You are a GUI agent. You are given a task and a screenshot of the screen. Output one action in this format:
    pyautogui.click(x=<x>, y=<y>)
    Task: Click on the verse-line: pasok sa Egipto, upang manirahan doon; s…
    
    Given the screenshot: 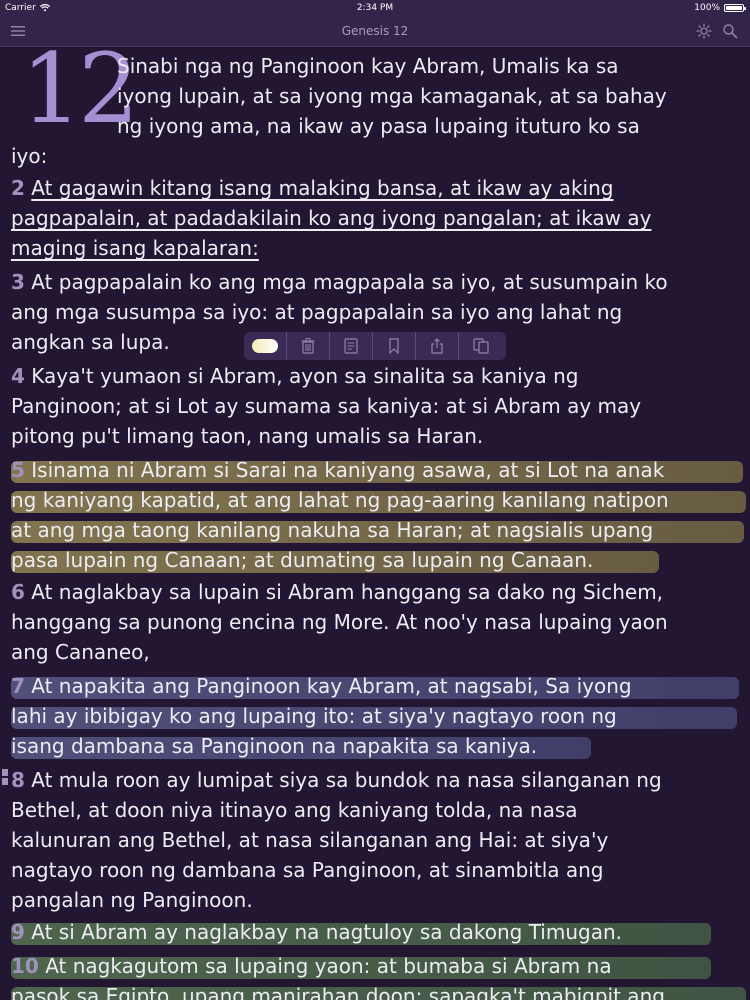 What is the action you would take?
    pyautogui.click(x=338, y=992)
    